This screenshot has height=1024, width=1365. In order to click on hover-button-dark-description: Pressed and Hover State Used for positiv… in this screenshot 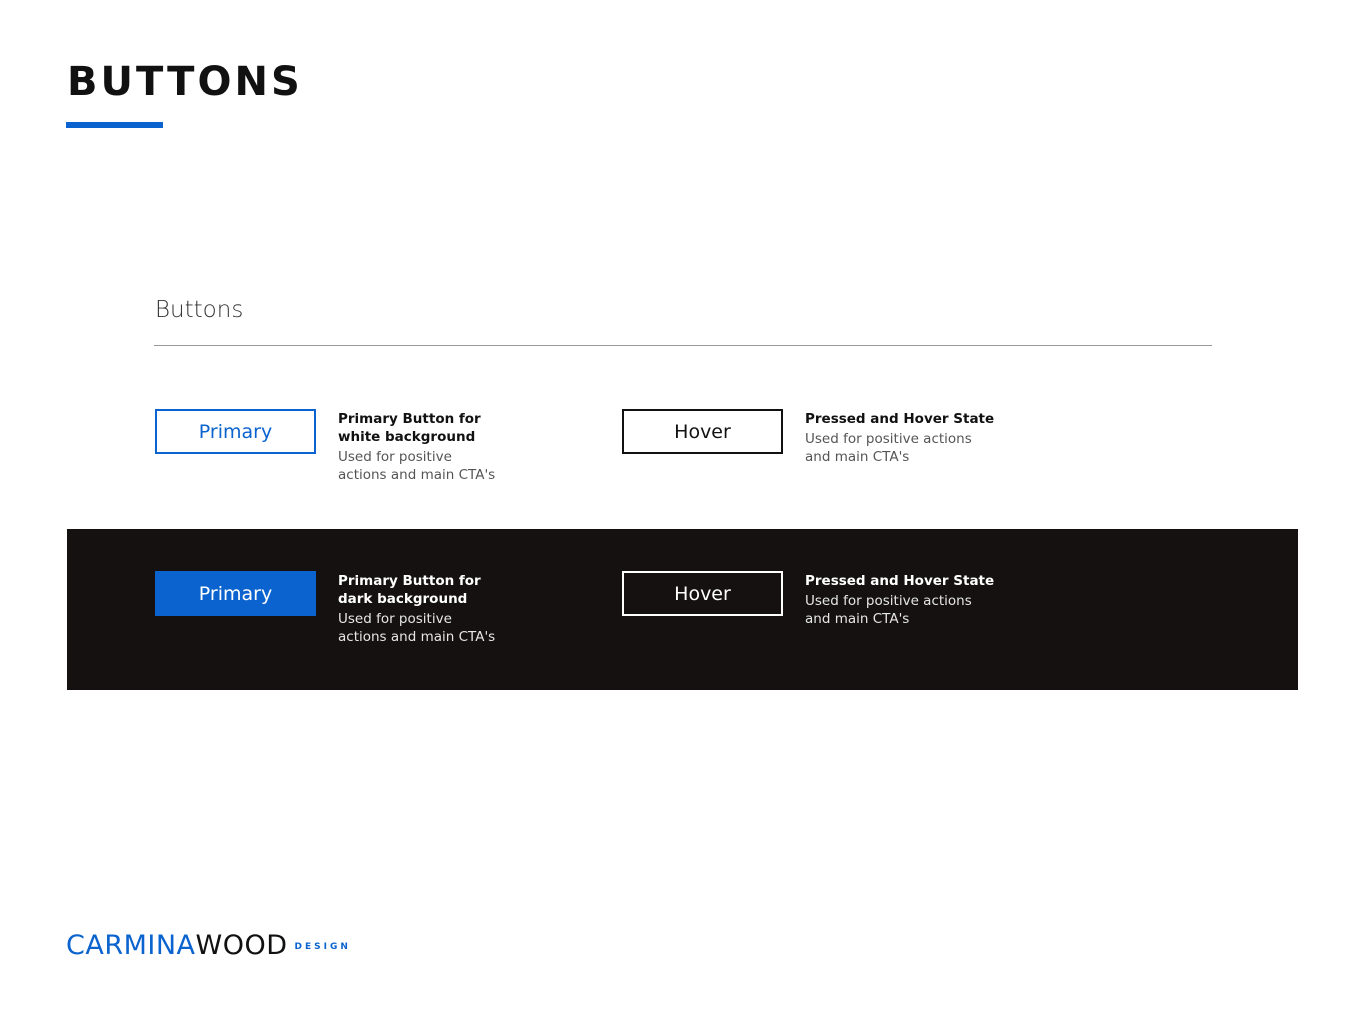, I will do `click(920, 600)`.